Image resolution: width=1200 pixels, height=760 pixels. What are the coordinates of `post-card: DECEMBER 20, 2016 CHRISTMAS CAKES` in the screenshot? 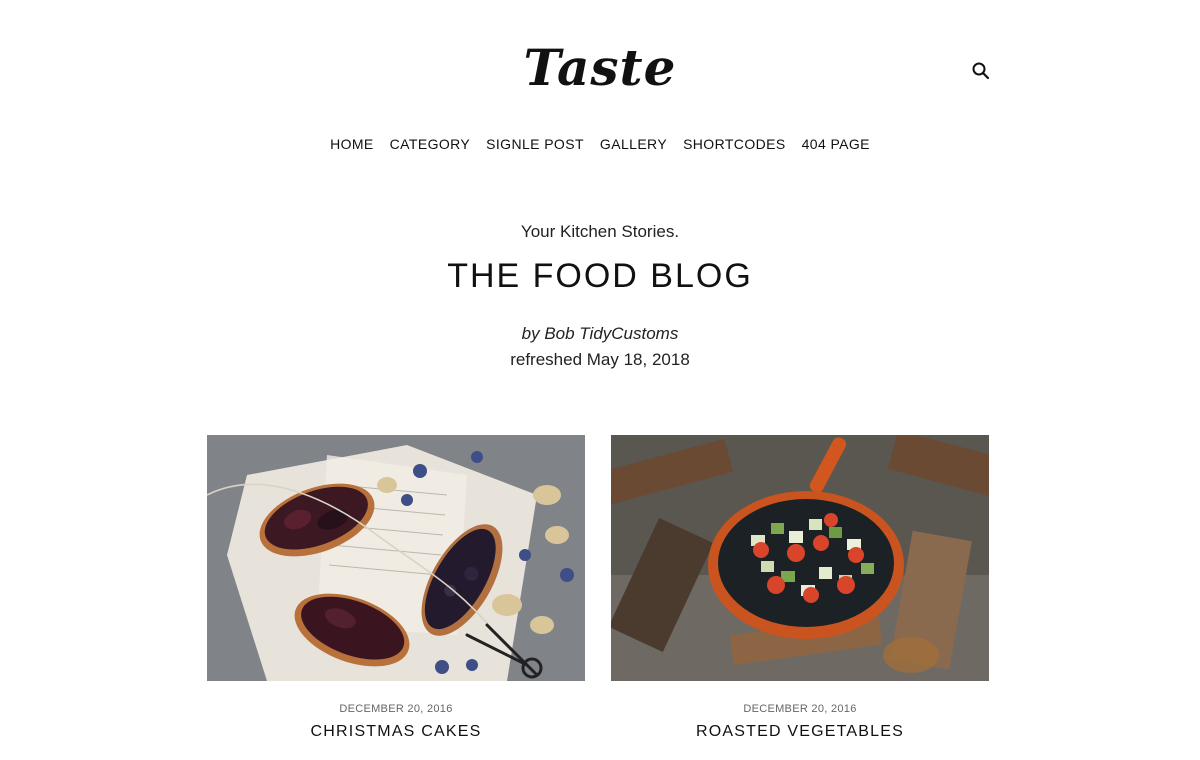 It's located at (396, 588).